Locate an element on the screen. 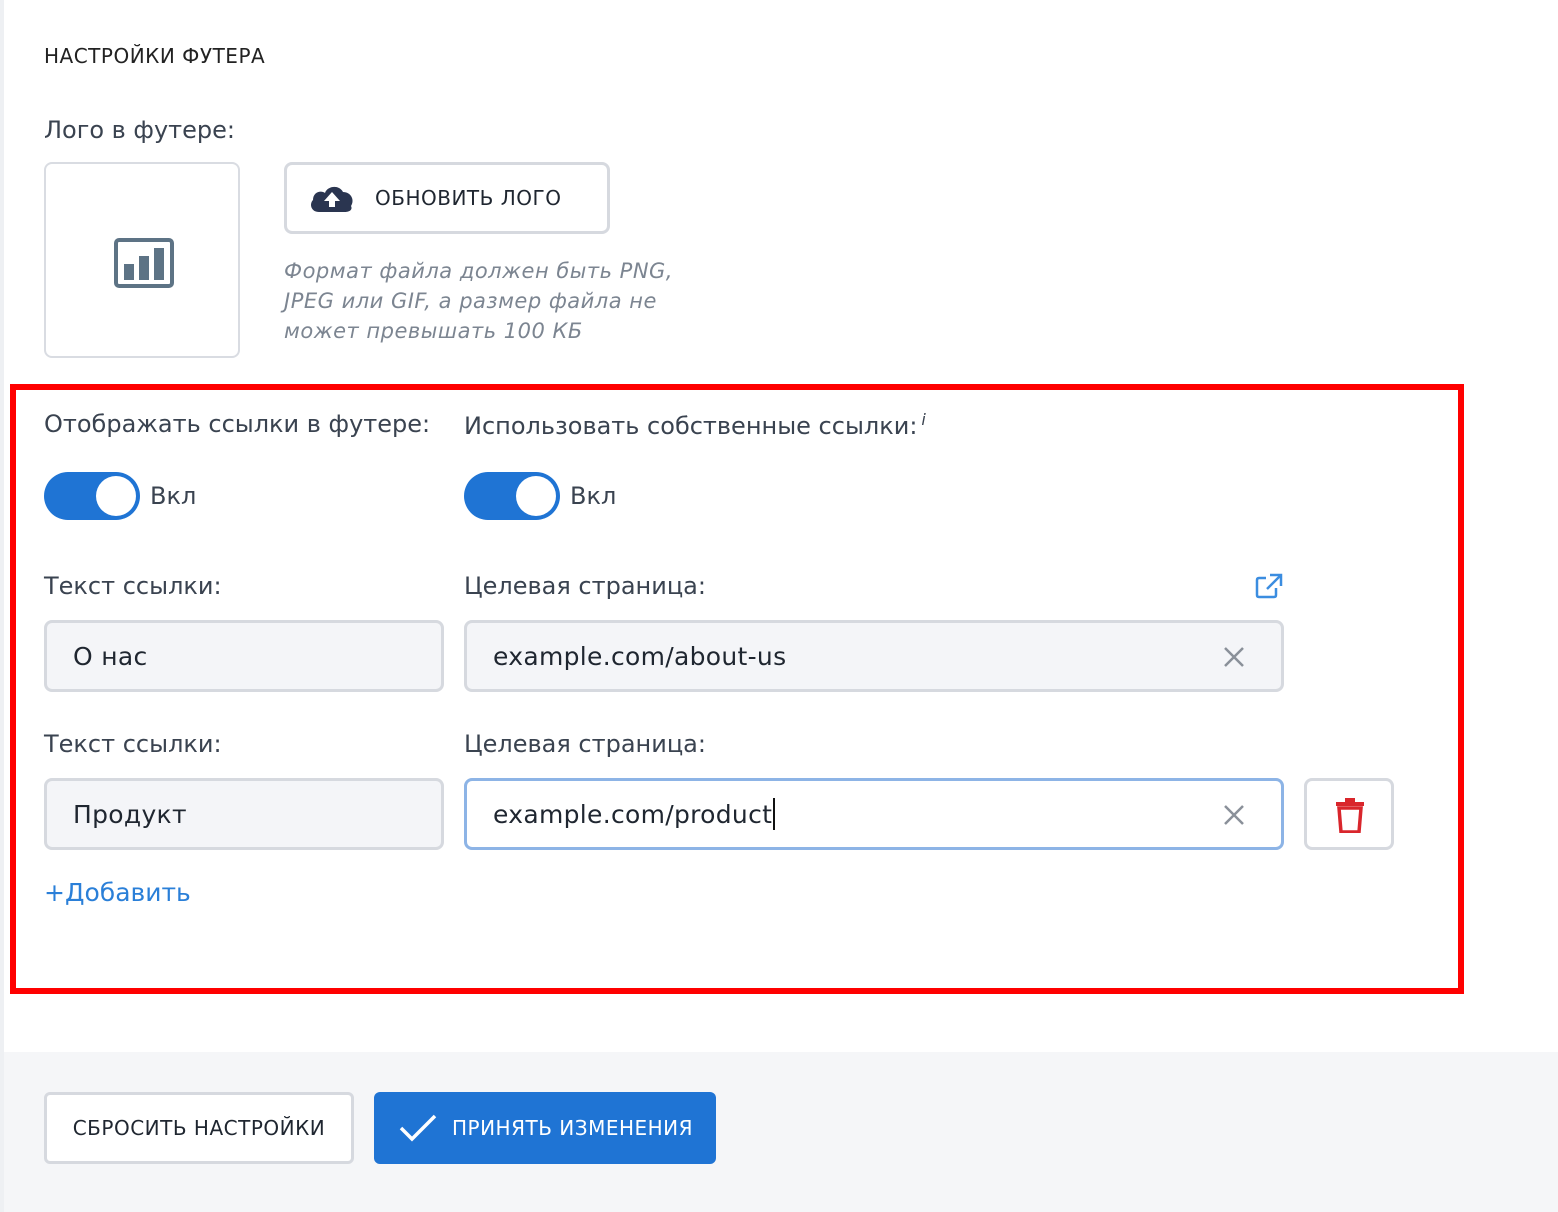 This screenshot has height=1212, width=1558. target-page-value: example.com/product is located at coordinates (633, 814).